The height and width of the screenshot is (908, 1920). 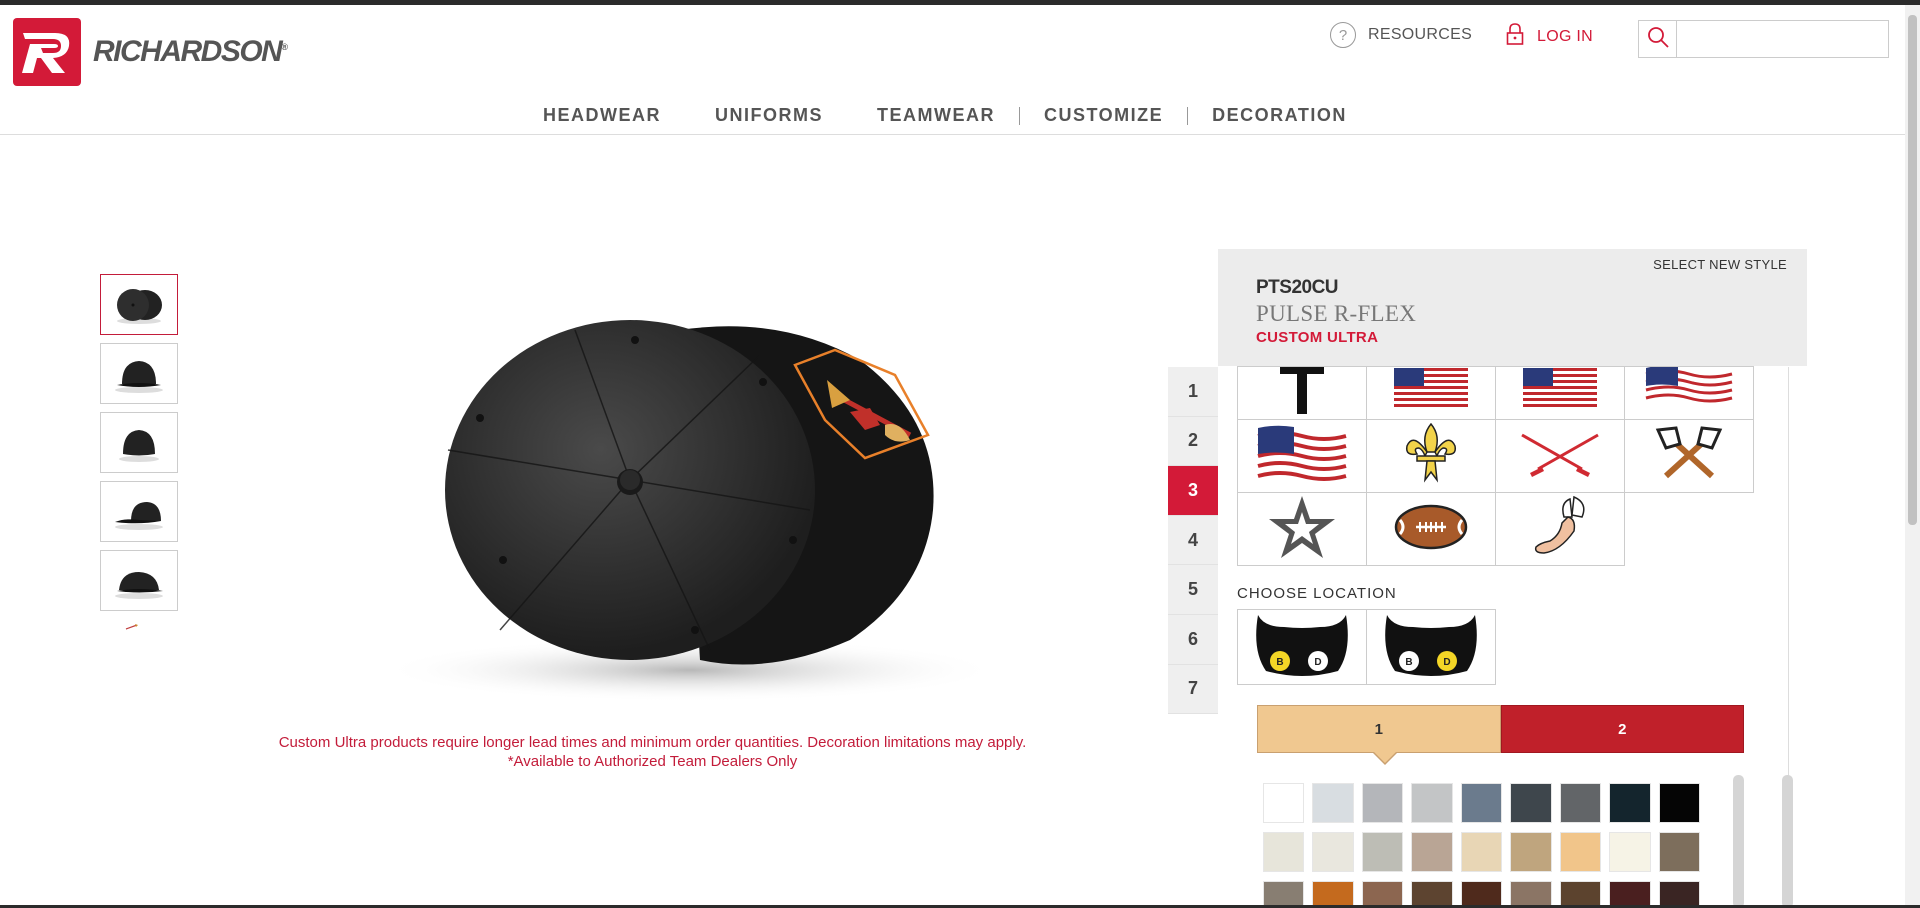 What do you see at coordinates (1787, 841) in the screenshot?
I see `panel-scrollbar` at bounding box center [1787, 841].